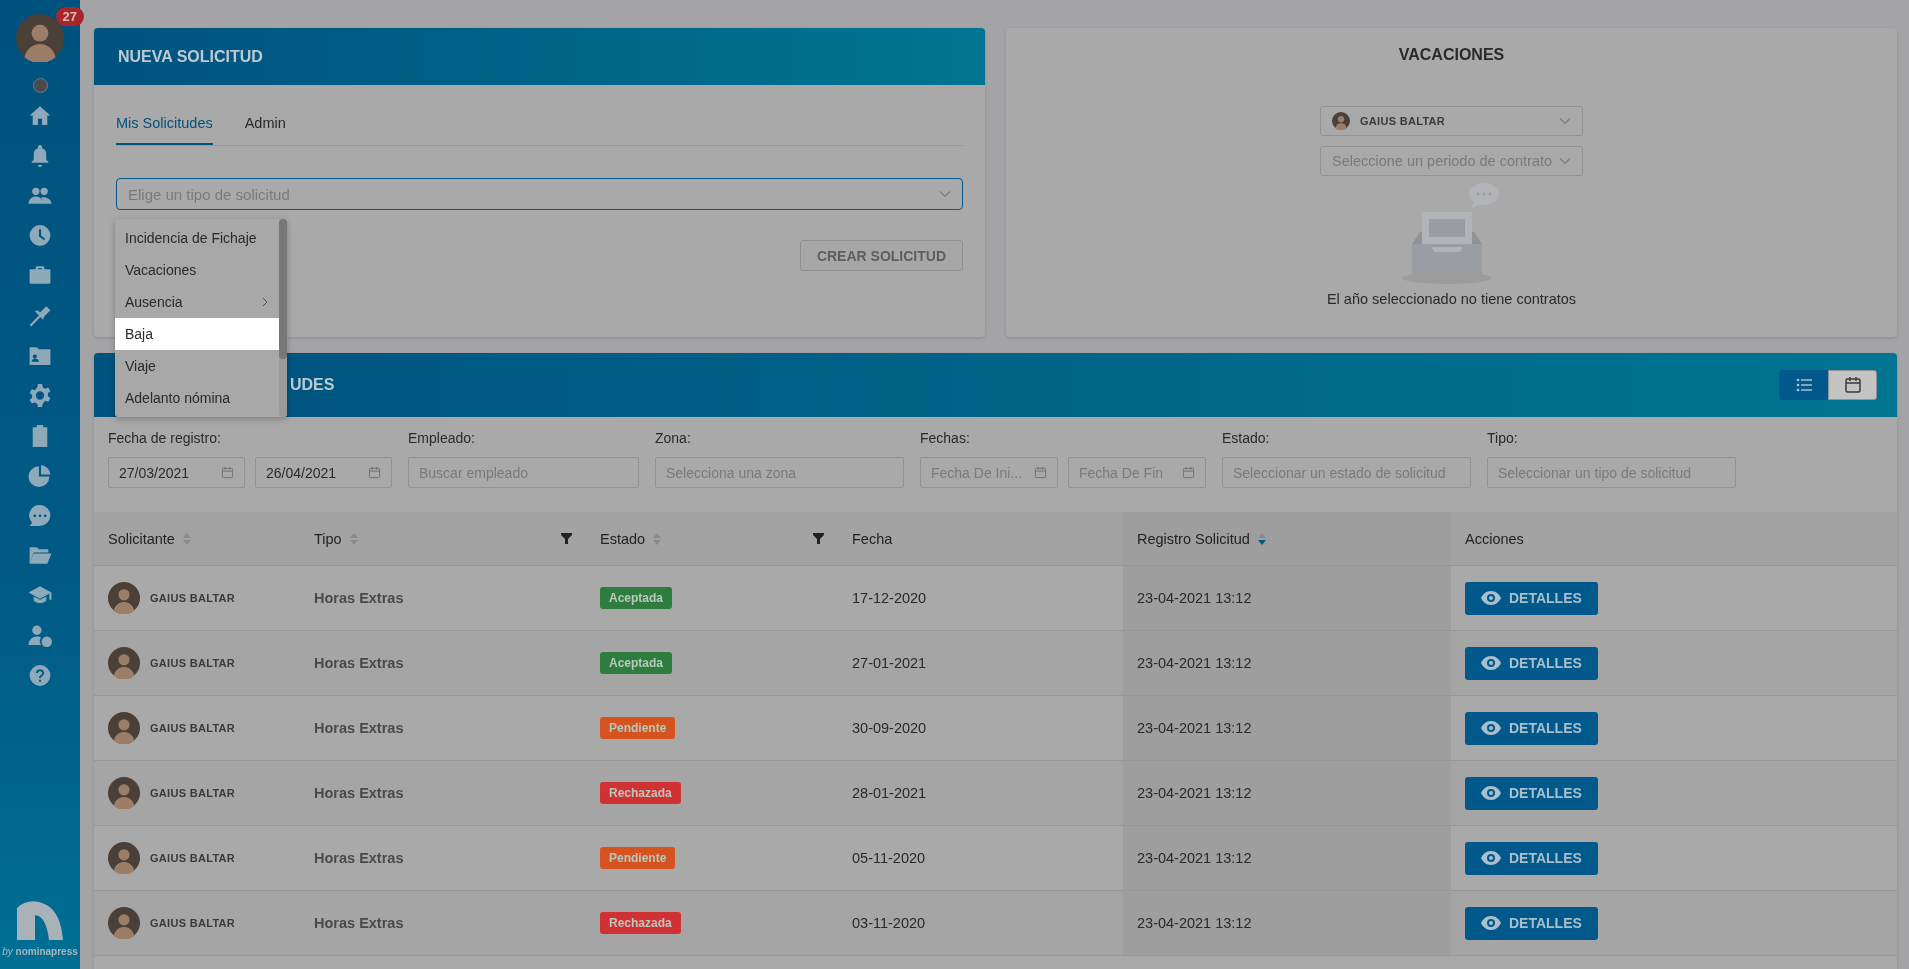  Describe the element at coordinates (40, 675) in the screenshot. I see `help-icon` at that location.